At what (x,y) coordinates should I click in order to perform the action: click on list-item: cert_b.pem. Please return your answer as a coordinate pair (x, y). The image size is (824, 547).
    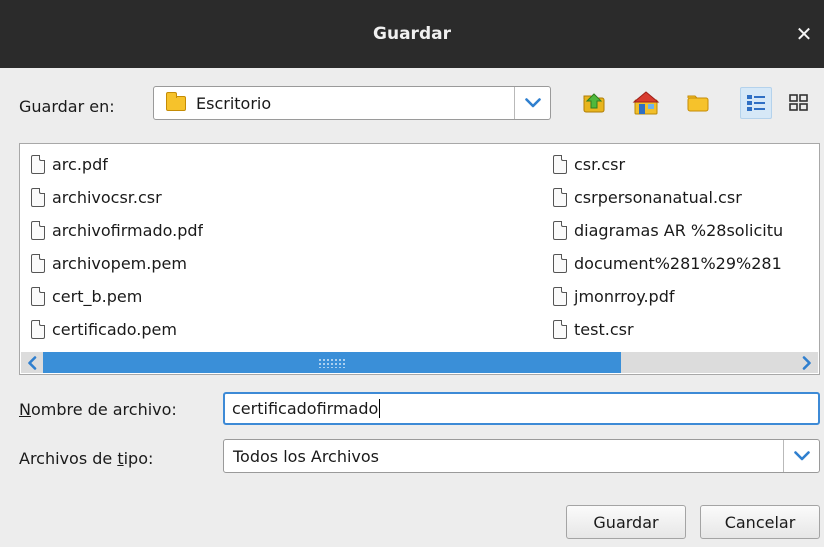
    Looking at the image, I should click on (86, 296).